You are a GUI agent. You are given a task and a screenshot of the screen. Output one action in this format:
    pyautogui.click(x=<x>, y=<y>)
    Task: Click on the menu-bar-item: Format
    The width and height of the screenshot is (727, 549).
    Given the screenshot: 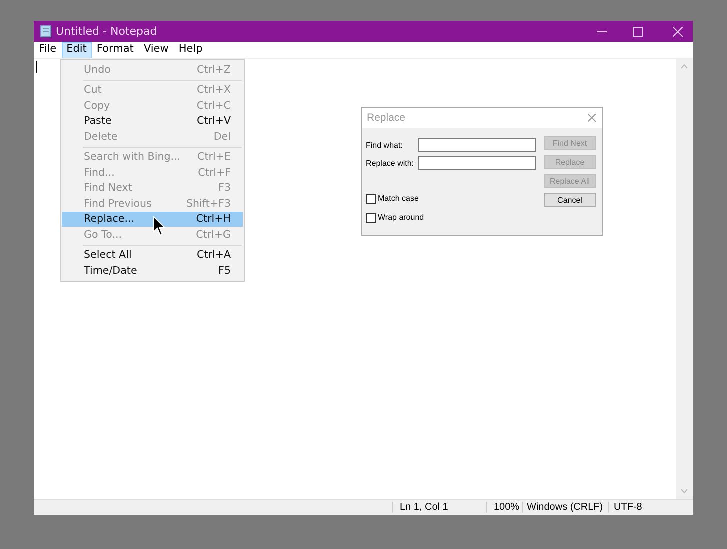 What is the action you would take?
    pyautogui.click(x=115, y=50)
    